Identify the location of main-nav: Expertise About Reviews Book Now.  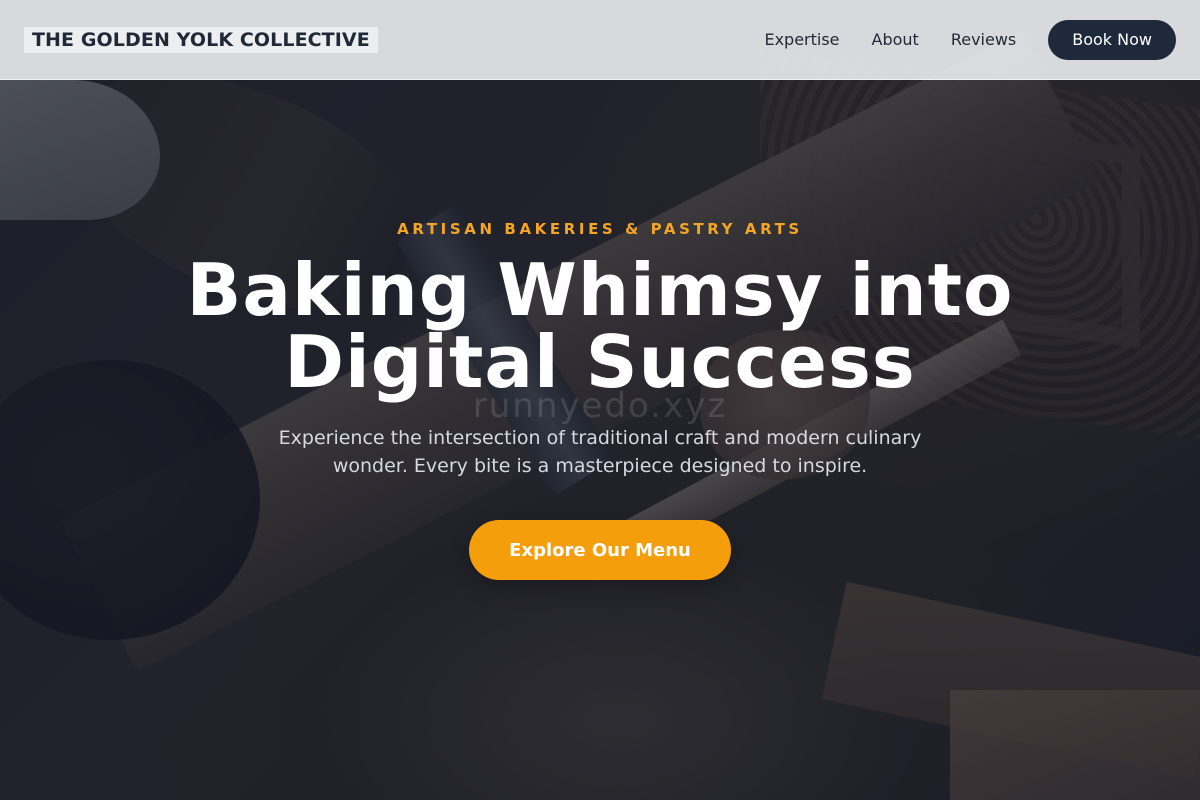
(954, 39).